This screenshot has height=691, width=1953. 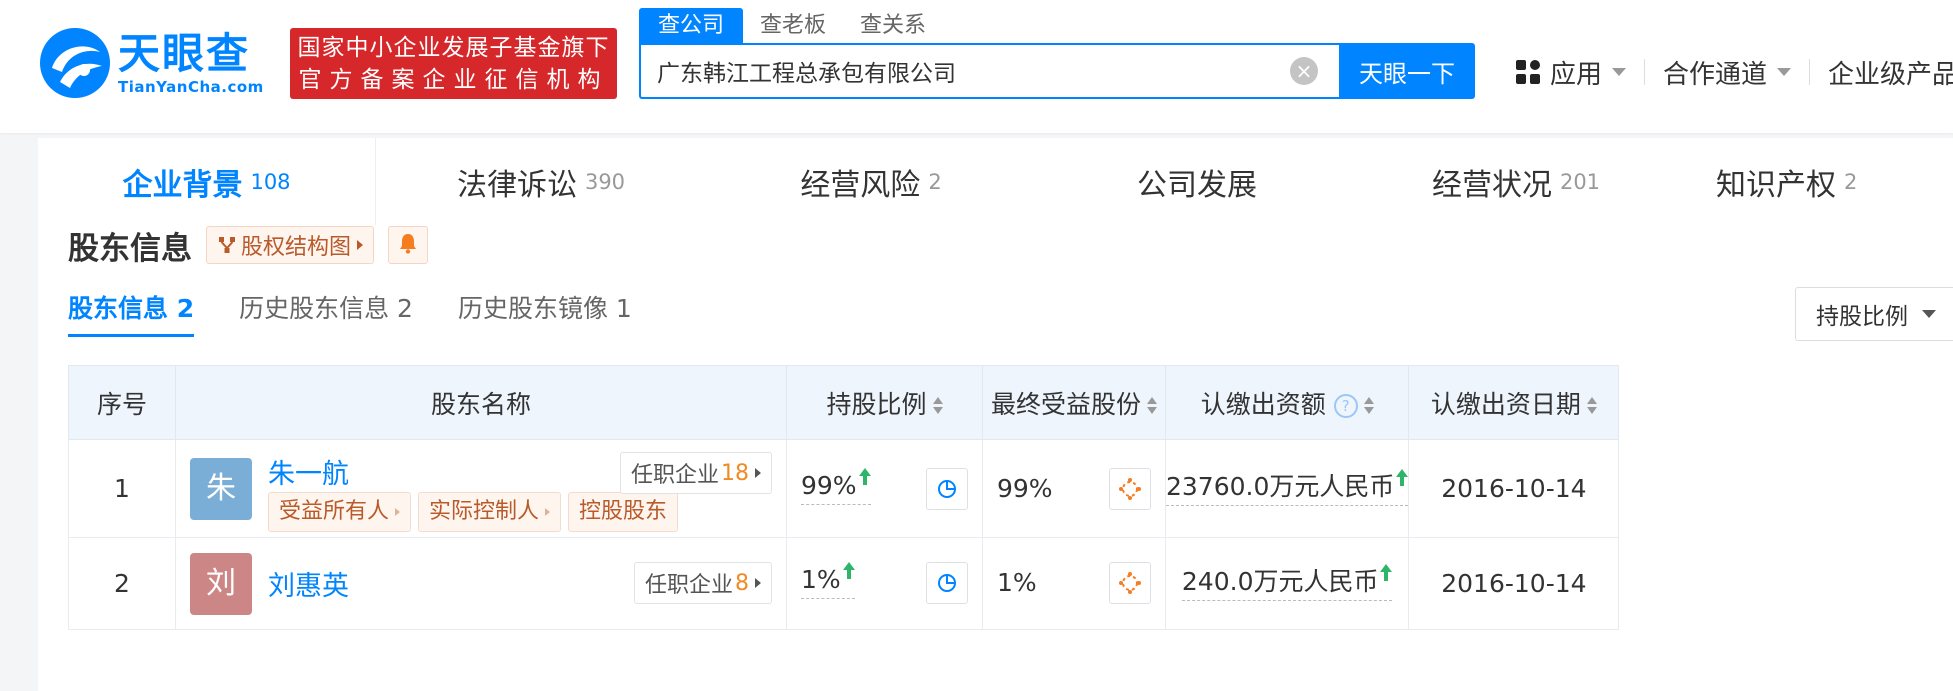 What do you see at coordinates (793, 25) in the screenshot?
I see `search-tab-boss: 查老板` at bounding box center [793, 25].